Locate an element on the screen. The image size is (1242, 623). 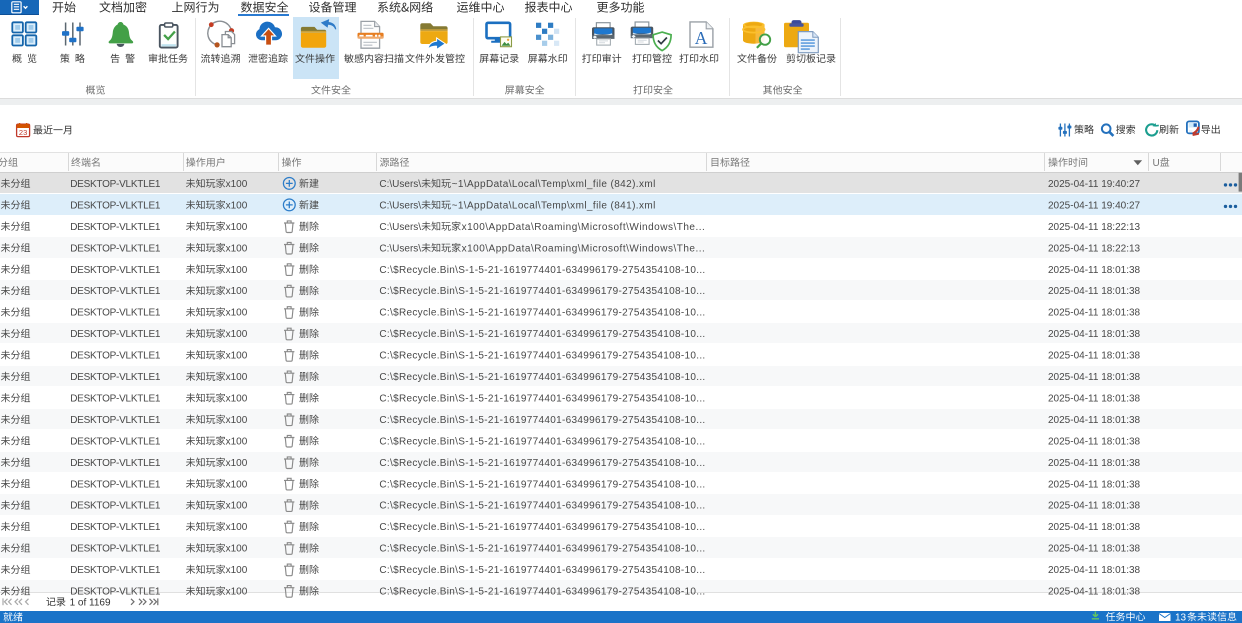
svg-text: A is located at coordinates (701, 38).